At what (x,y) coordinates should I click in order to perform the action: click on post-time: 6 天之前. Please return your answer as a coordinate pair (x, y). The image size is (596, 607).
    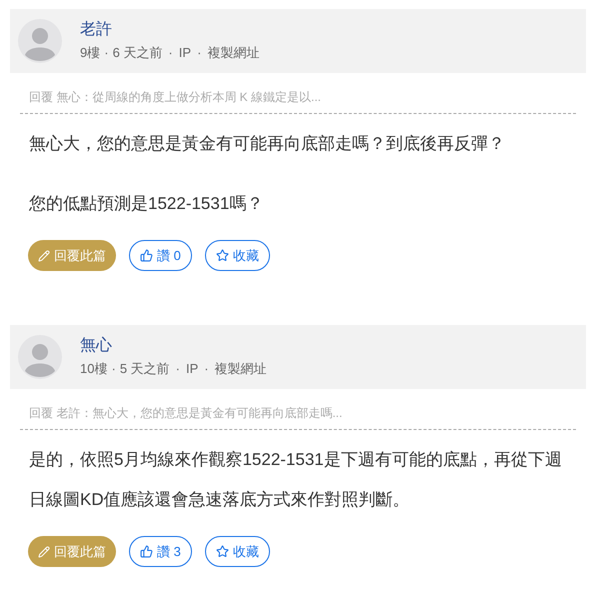
    Looking at the image, I should click on (137, 53).